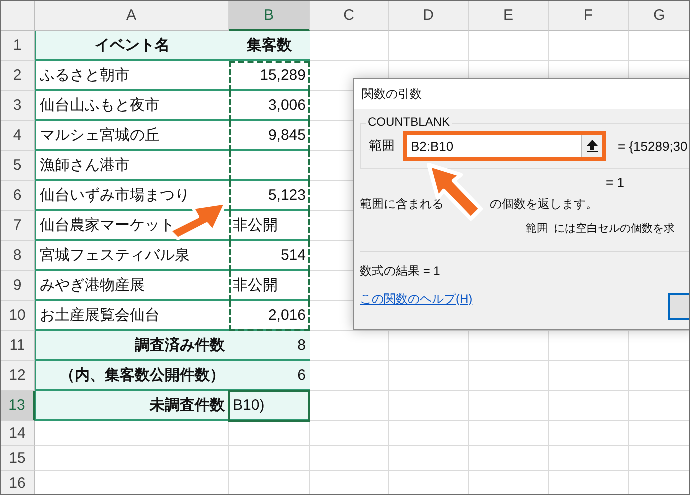  What do you see at coordinates (402, 204) in the screenshot?
I see `description-text: 範囲に含まれる` at bounding box center [402, 204].